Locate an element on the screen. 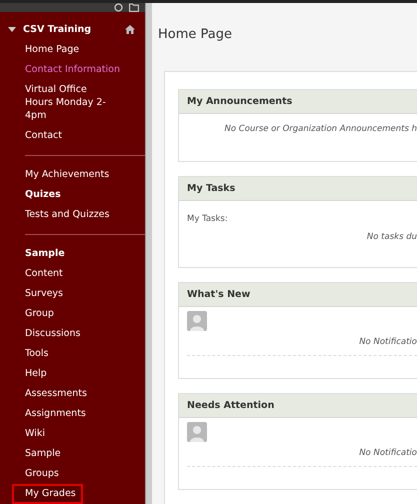 The image size is (417, 504). menu-link: Assignments is located at coordinates (52, 414).